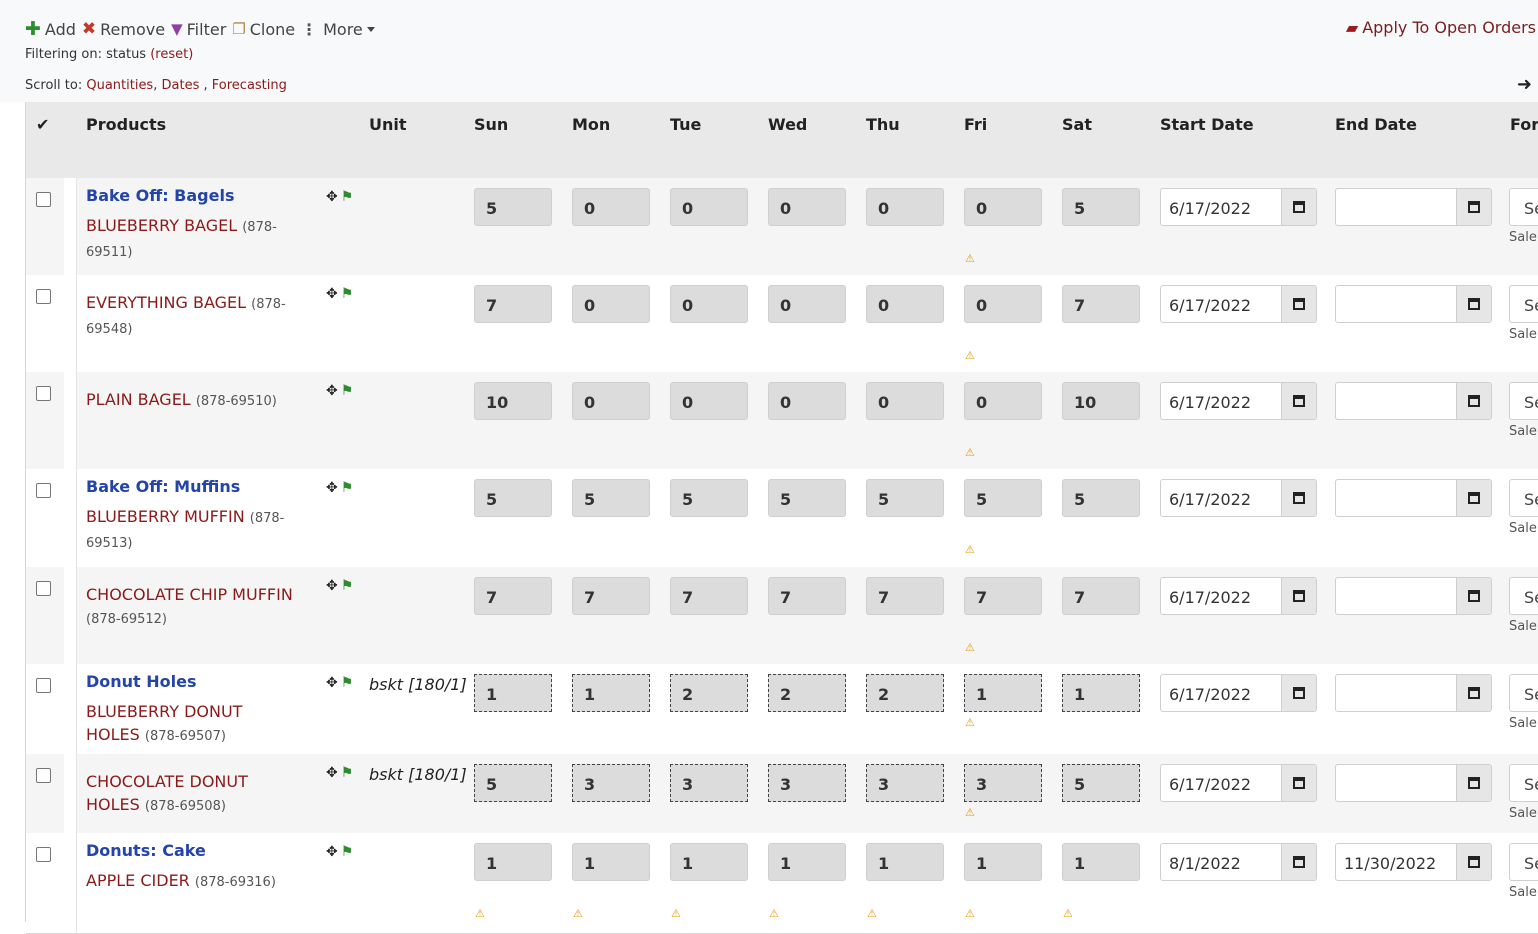  I want to click on qty-input-wed: 1, so click(807, 862).